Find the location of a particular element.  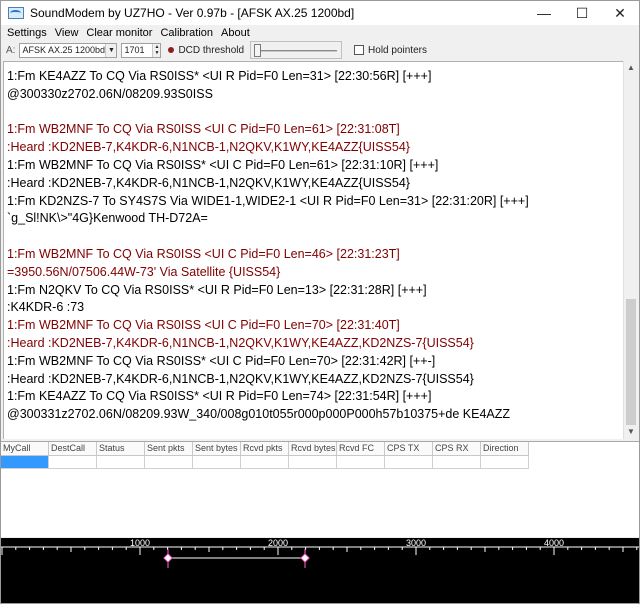

table-row is located at coordinates (265, 462).